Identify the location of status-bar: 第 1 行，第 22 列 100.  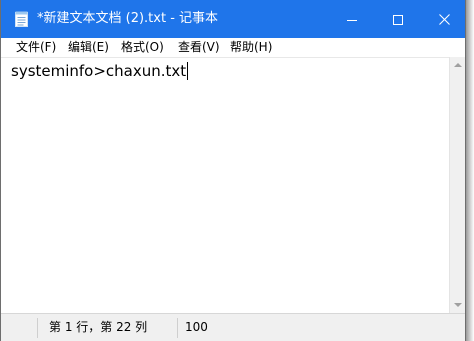
(233, 327).